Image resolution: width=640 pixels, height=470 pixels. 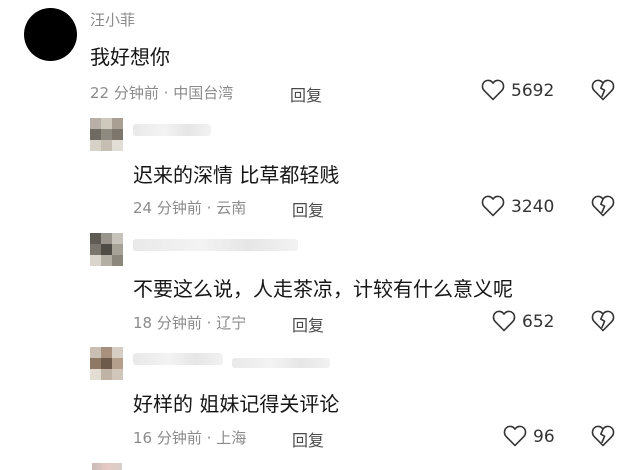 I want to click on like-count: 5692, so click(x=533, y=91).